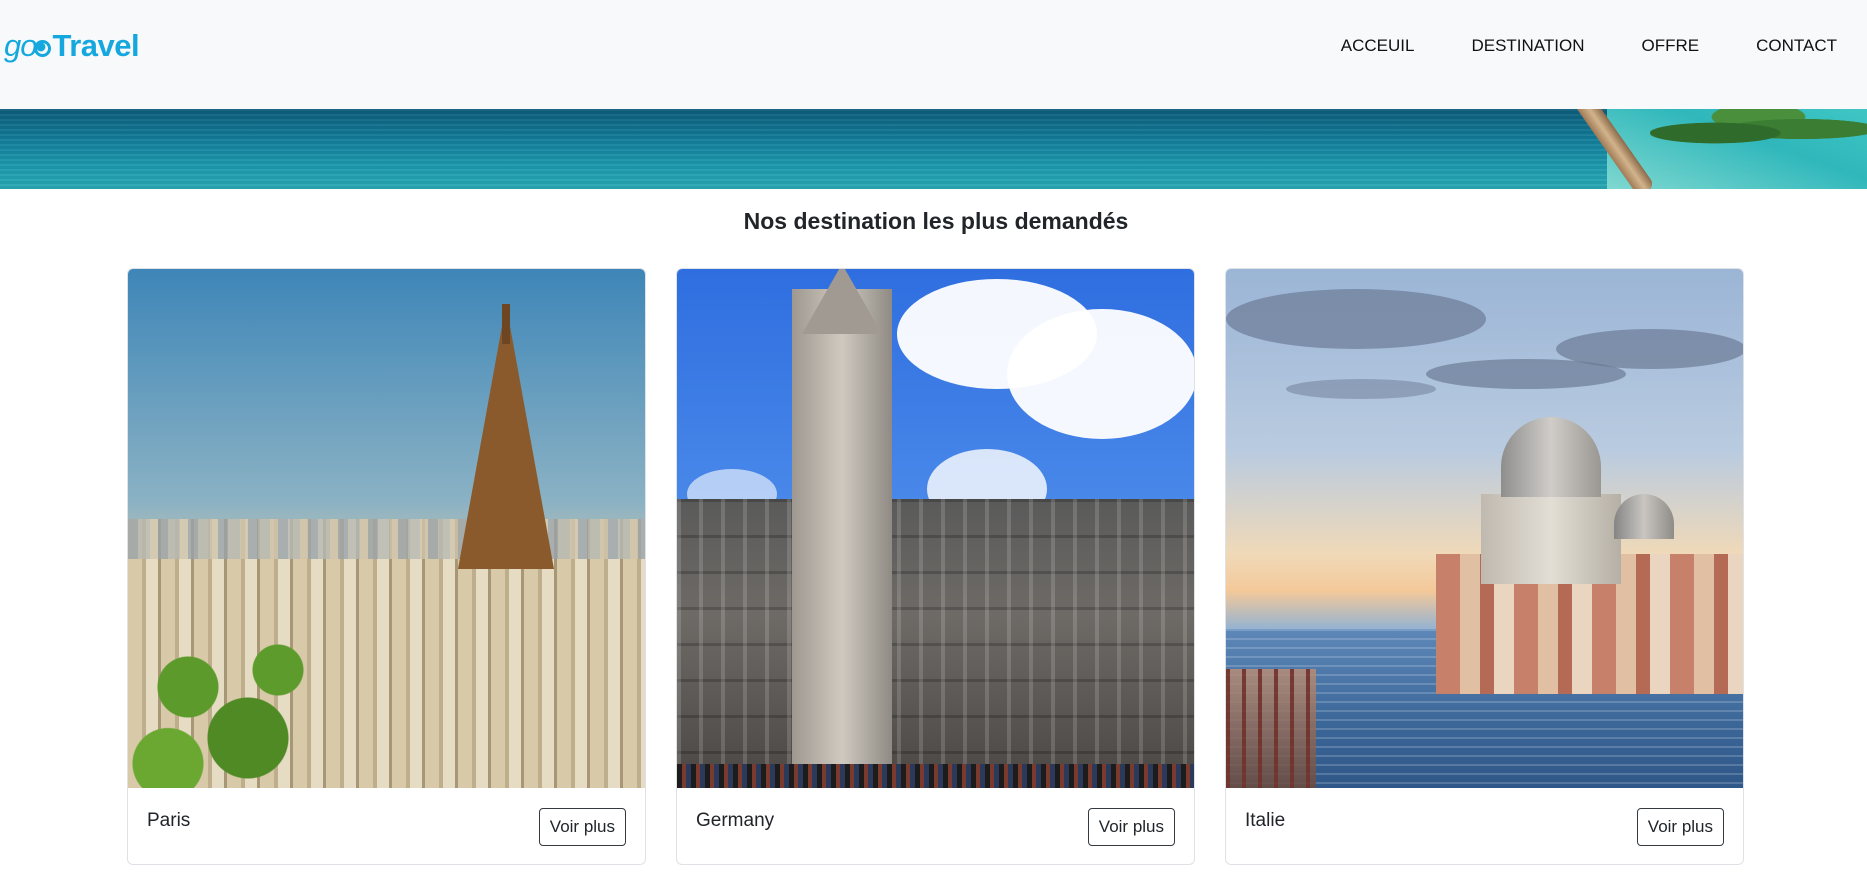 The height and width of the screenshot is (884, 1867). What do you see at coordinates (935, 826) in the screenshot?
I see `card-body: Germany Voir plus` at bounding box center [935, 826].